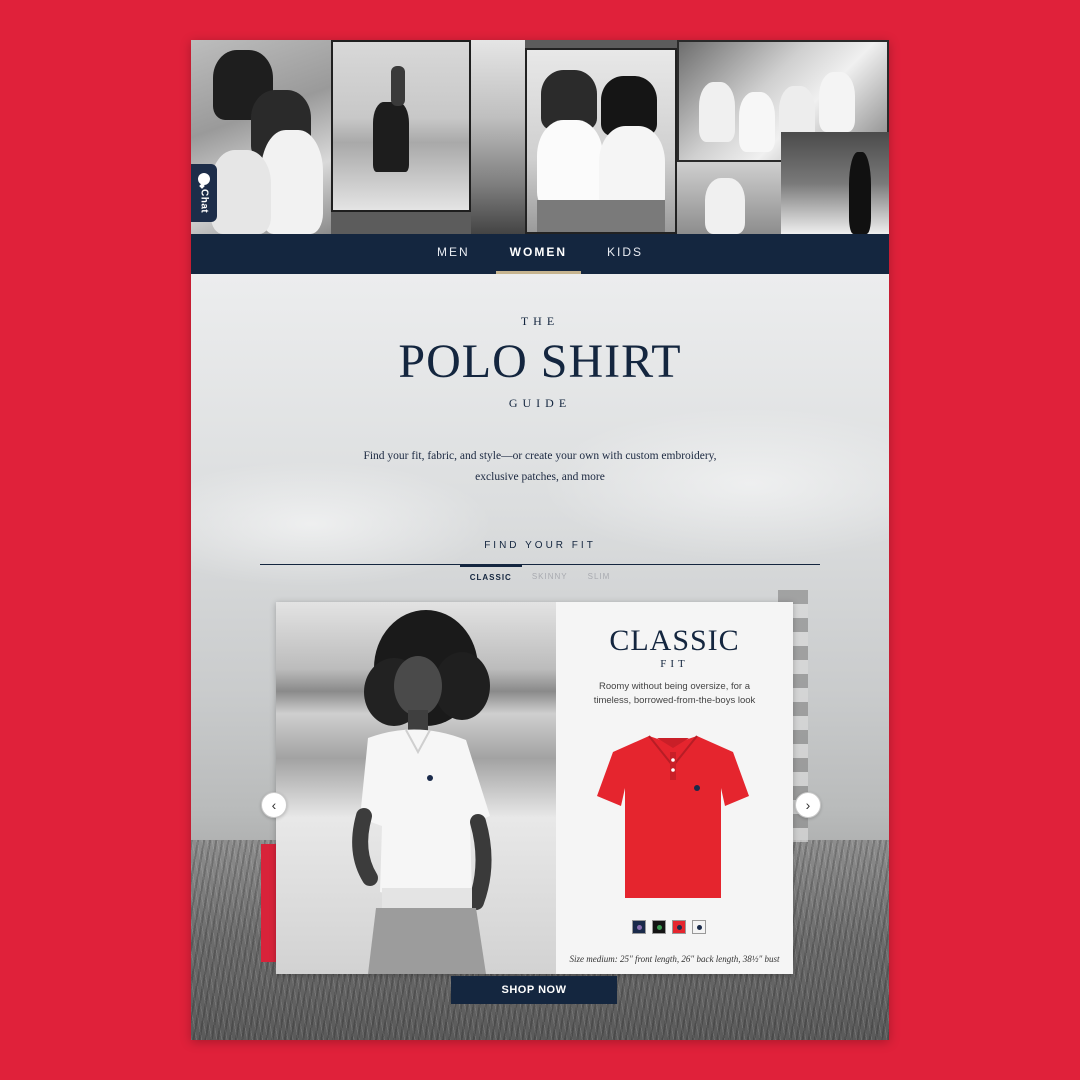 Image resolution: width=1080 pixels, height=1080 pixels. I want to click on collage-photo-building, so click(835, 183).